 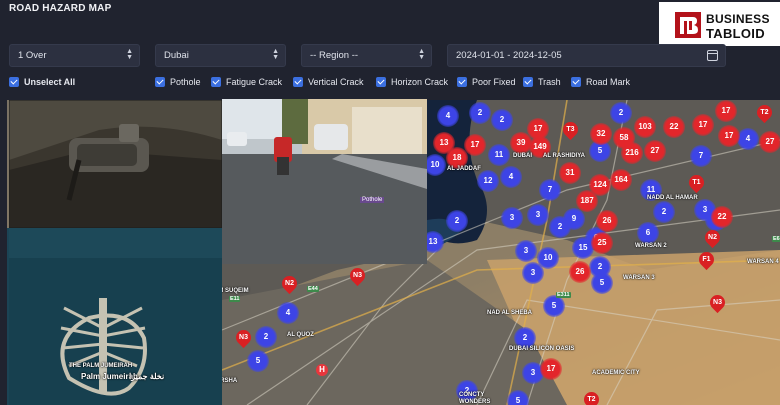 I want to click on road-image, so click(x=324, y=181).